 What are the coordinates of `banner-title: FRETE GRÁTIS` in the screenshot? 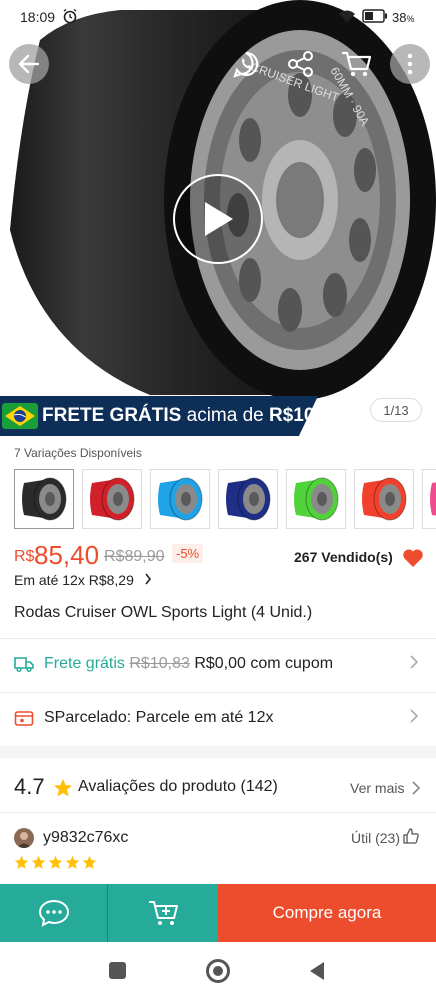 It's located at (112, 415).